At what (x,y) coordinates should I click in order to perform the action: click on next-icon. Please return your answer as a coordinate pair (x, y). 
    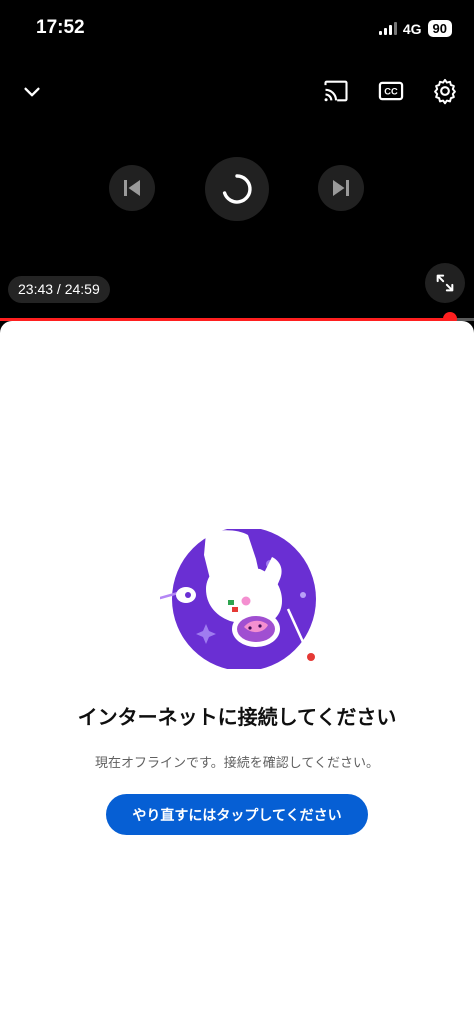
    Looking at the image, I should click on (341, 188).